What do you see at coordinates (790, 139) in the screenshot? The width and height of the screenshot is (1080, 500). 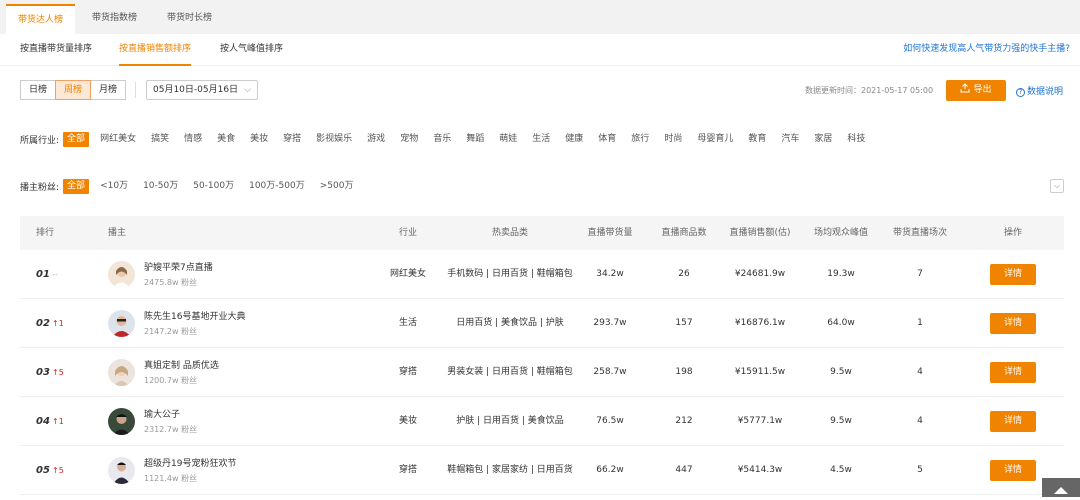 I see `industry-chip: 汽车` at bounding box center [790, 139].